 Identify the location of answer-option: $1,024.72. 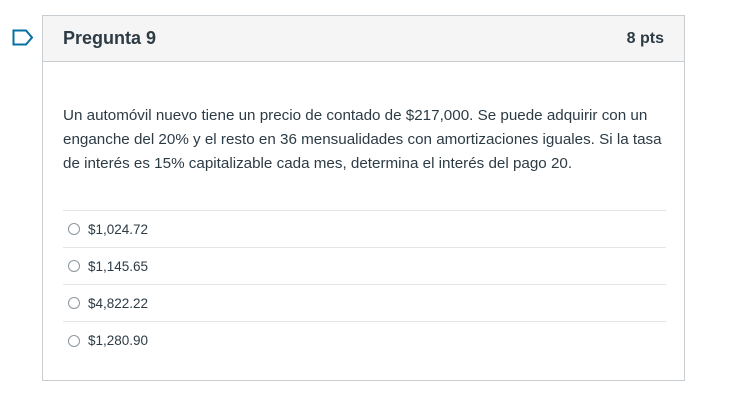
(364, 229).